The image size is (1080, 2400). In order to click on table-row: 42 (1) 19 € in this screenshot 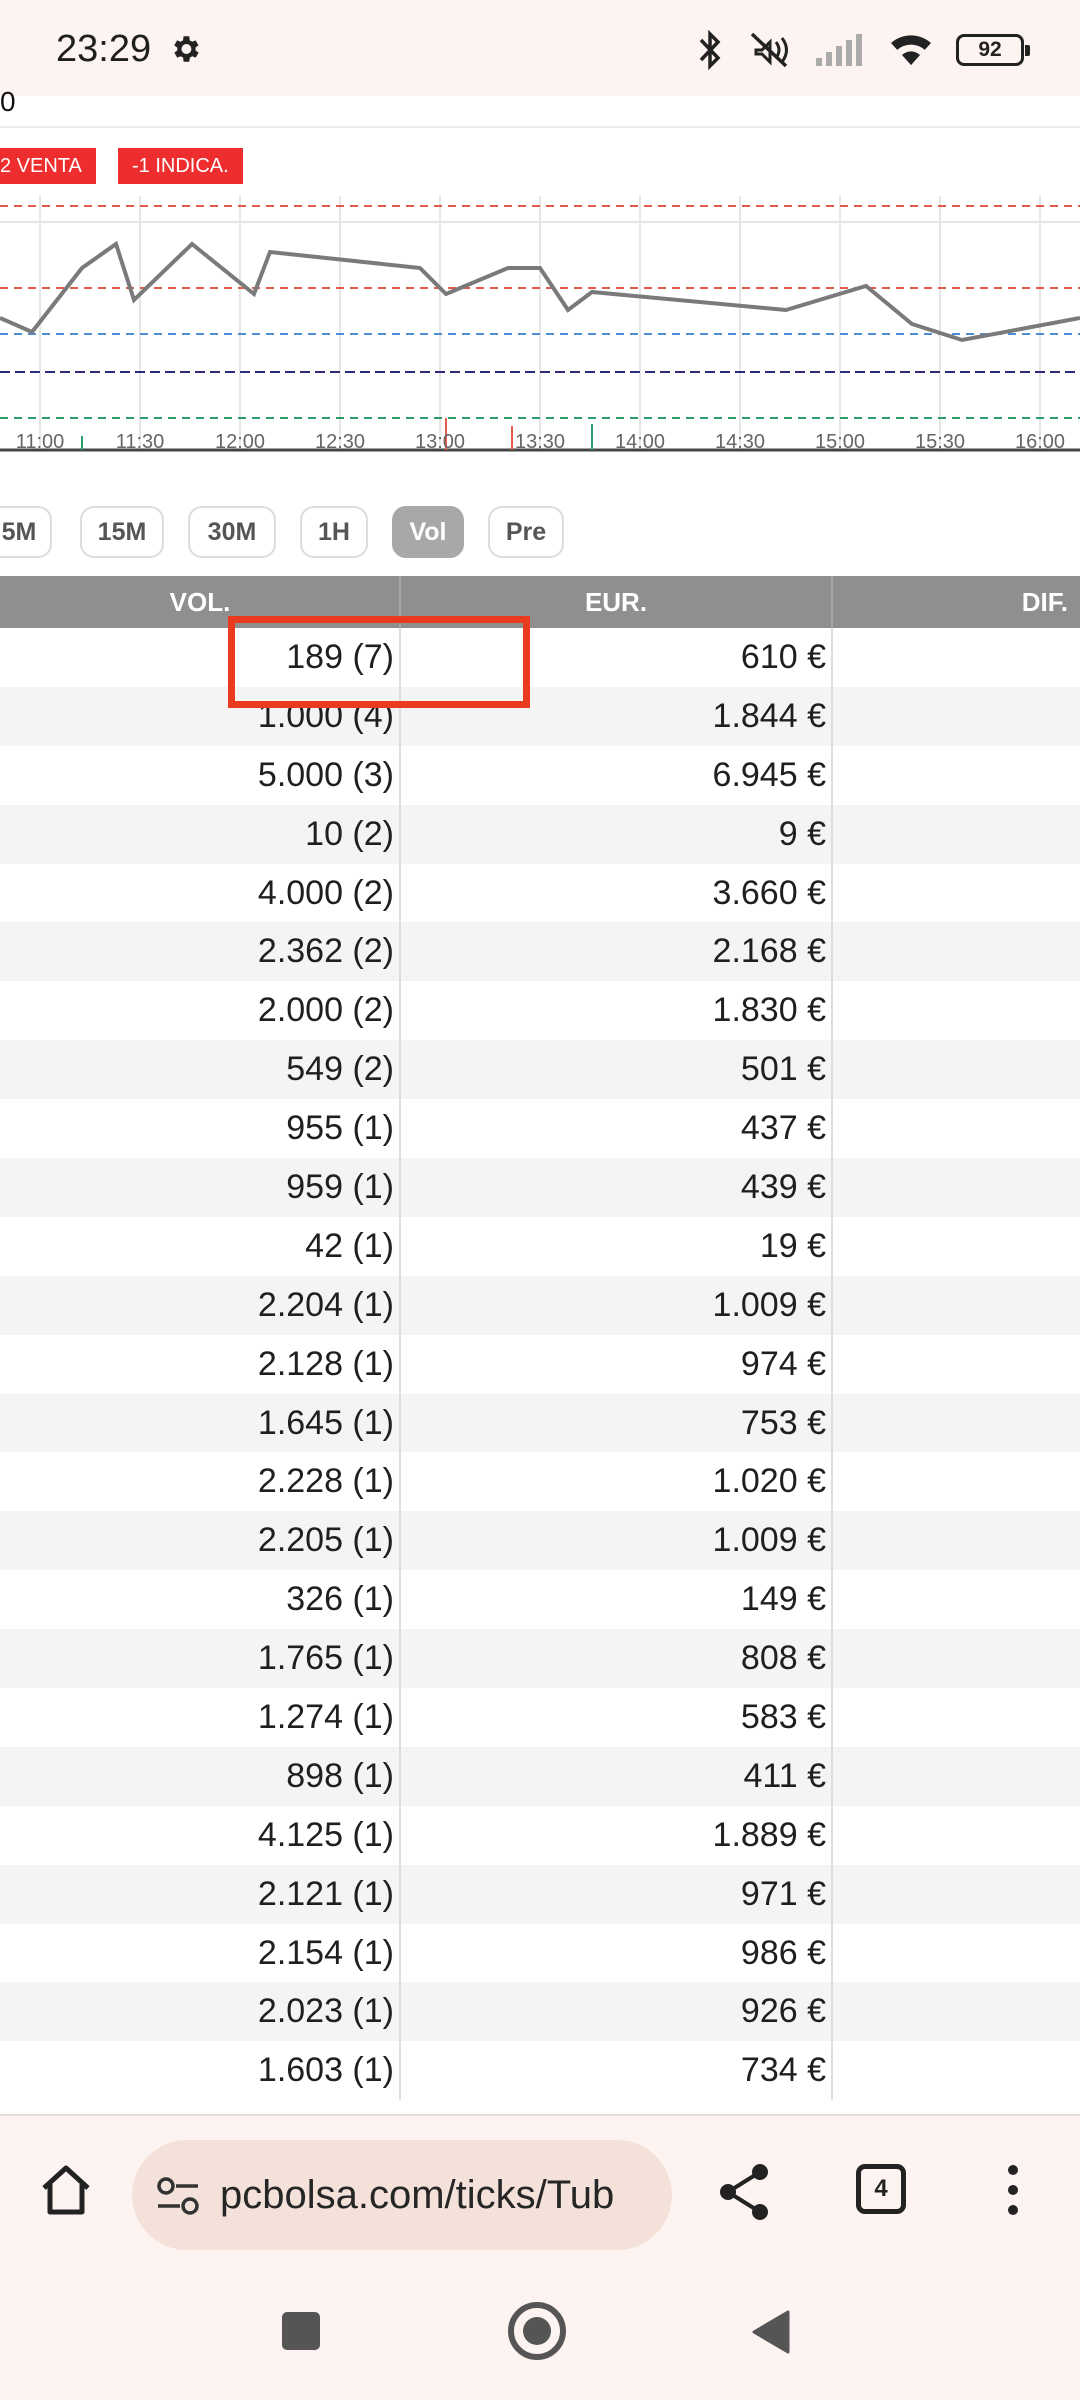, I will do `click(540, 1246)`.